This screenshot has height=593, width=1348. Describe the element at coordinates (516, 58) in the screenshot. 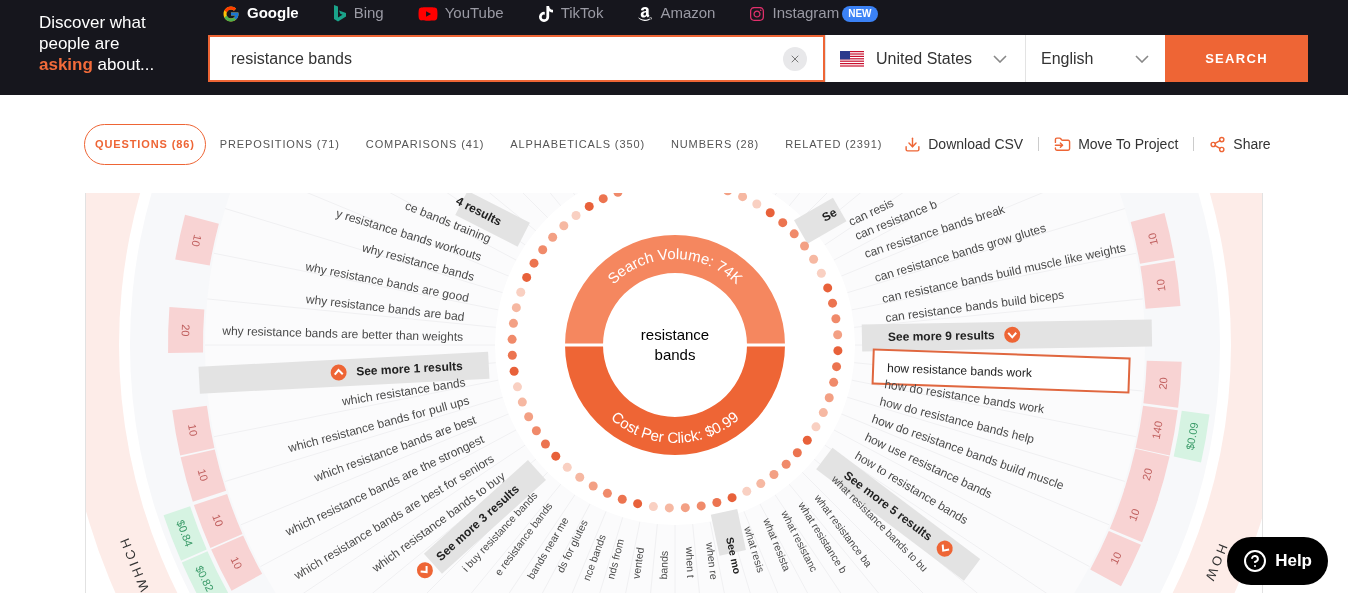

I see `search-field: resistance bands` at that location.